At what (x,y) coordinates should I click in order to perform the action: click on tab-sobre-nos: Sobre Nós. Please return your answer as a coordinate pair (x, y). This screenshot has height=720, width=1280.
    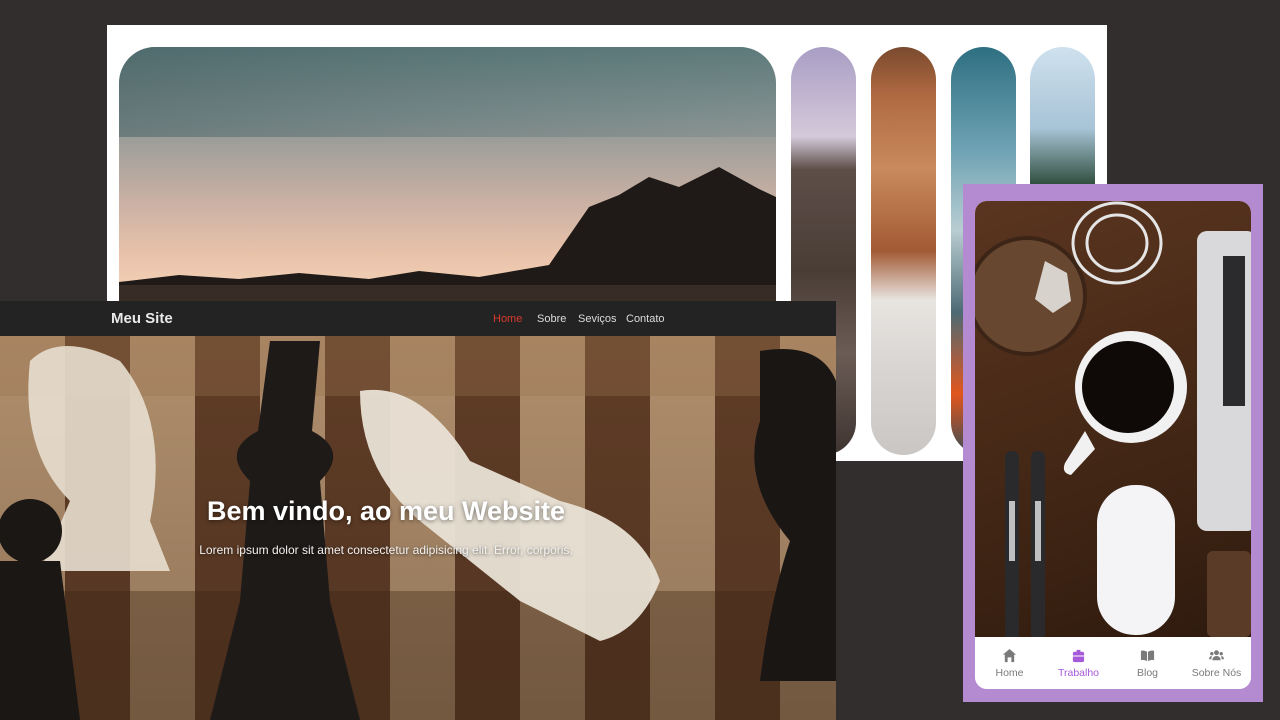
    Looking at the image, I should click on (1216, 663).